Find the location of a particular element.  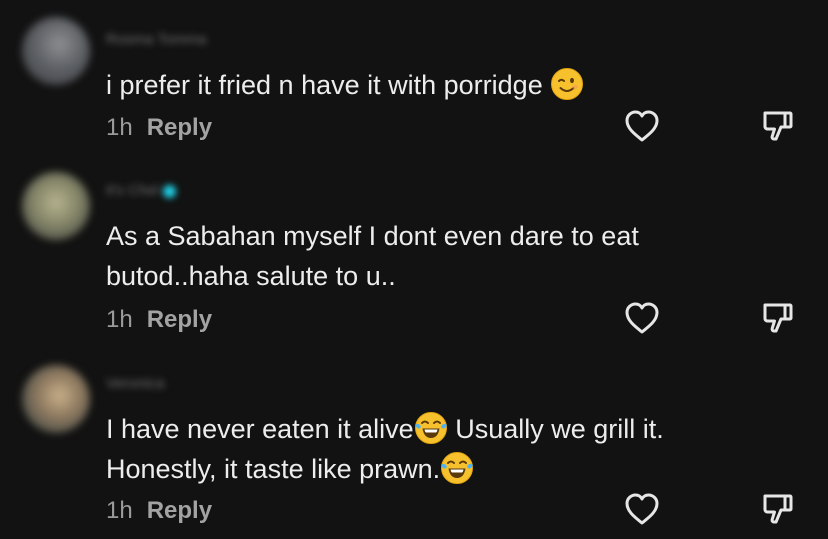

username-text: it's Chel is located at coordinates (132, 190).